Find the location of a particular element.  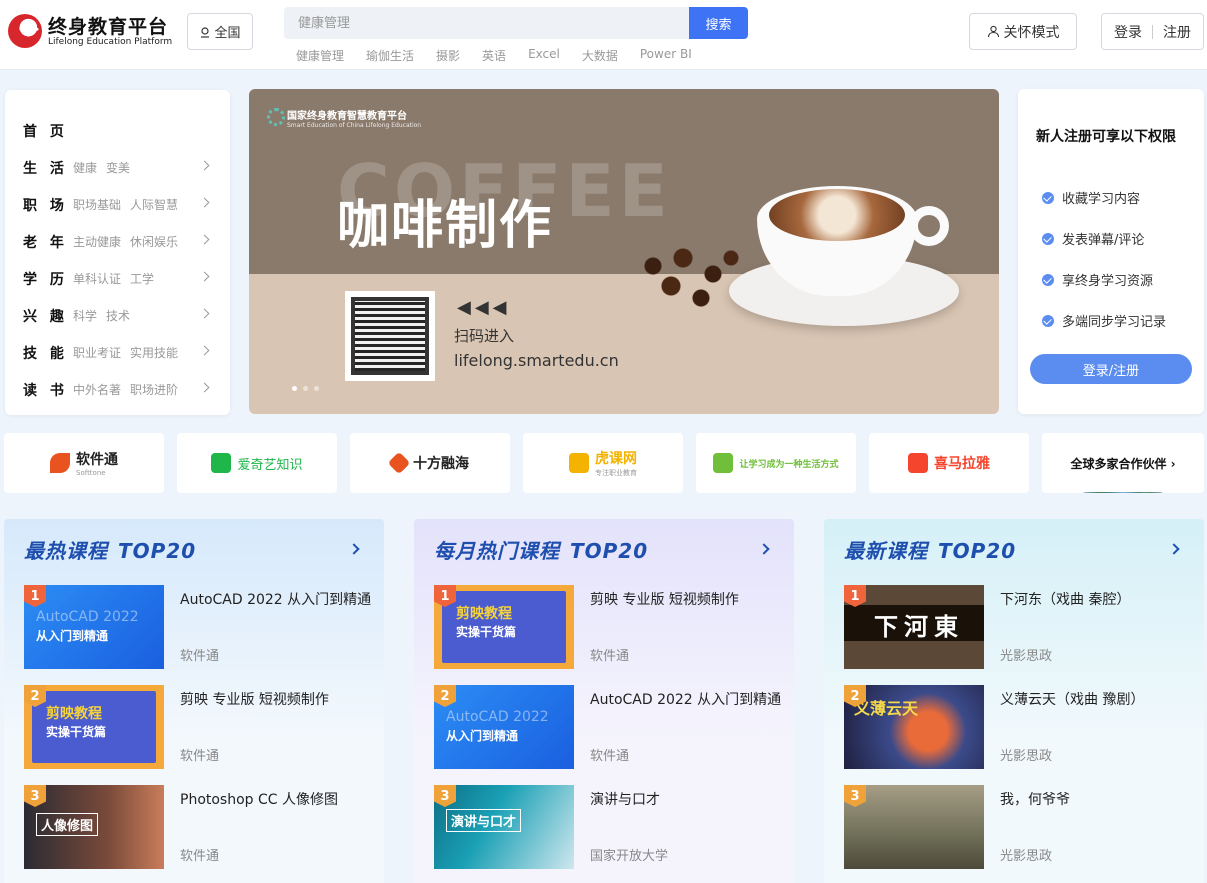

category-elderly: 老 年主动健康 休闲娱乐 is located at coordinates (117, 241).